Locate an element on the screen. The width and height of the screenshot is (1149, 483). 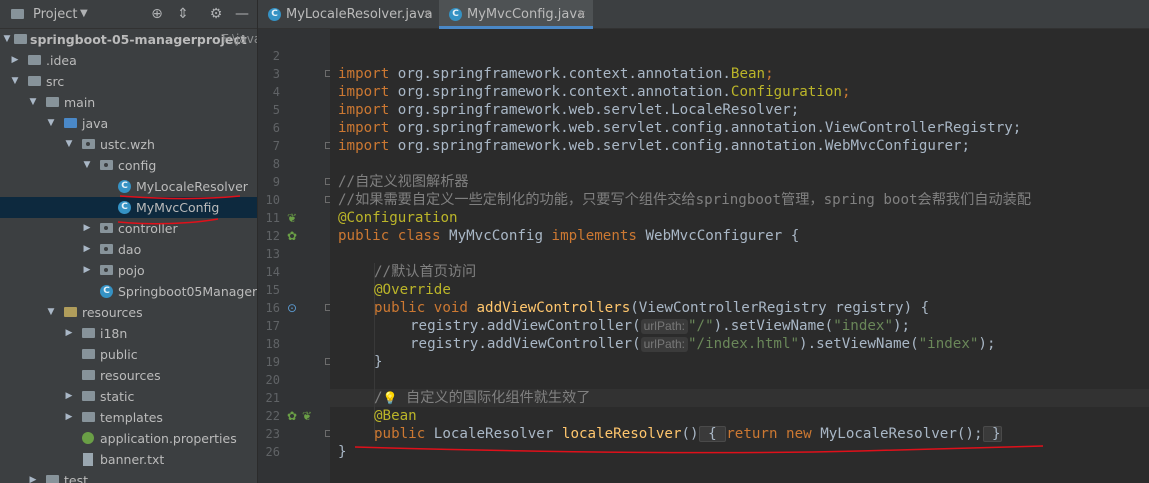
tree-item-ustc-wzh: ▼ ustc.wzh is located at coordinates (128, 144).